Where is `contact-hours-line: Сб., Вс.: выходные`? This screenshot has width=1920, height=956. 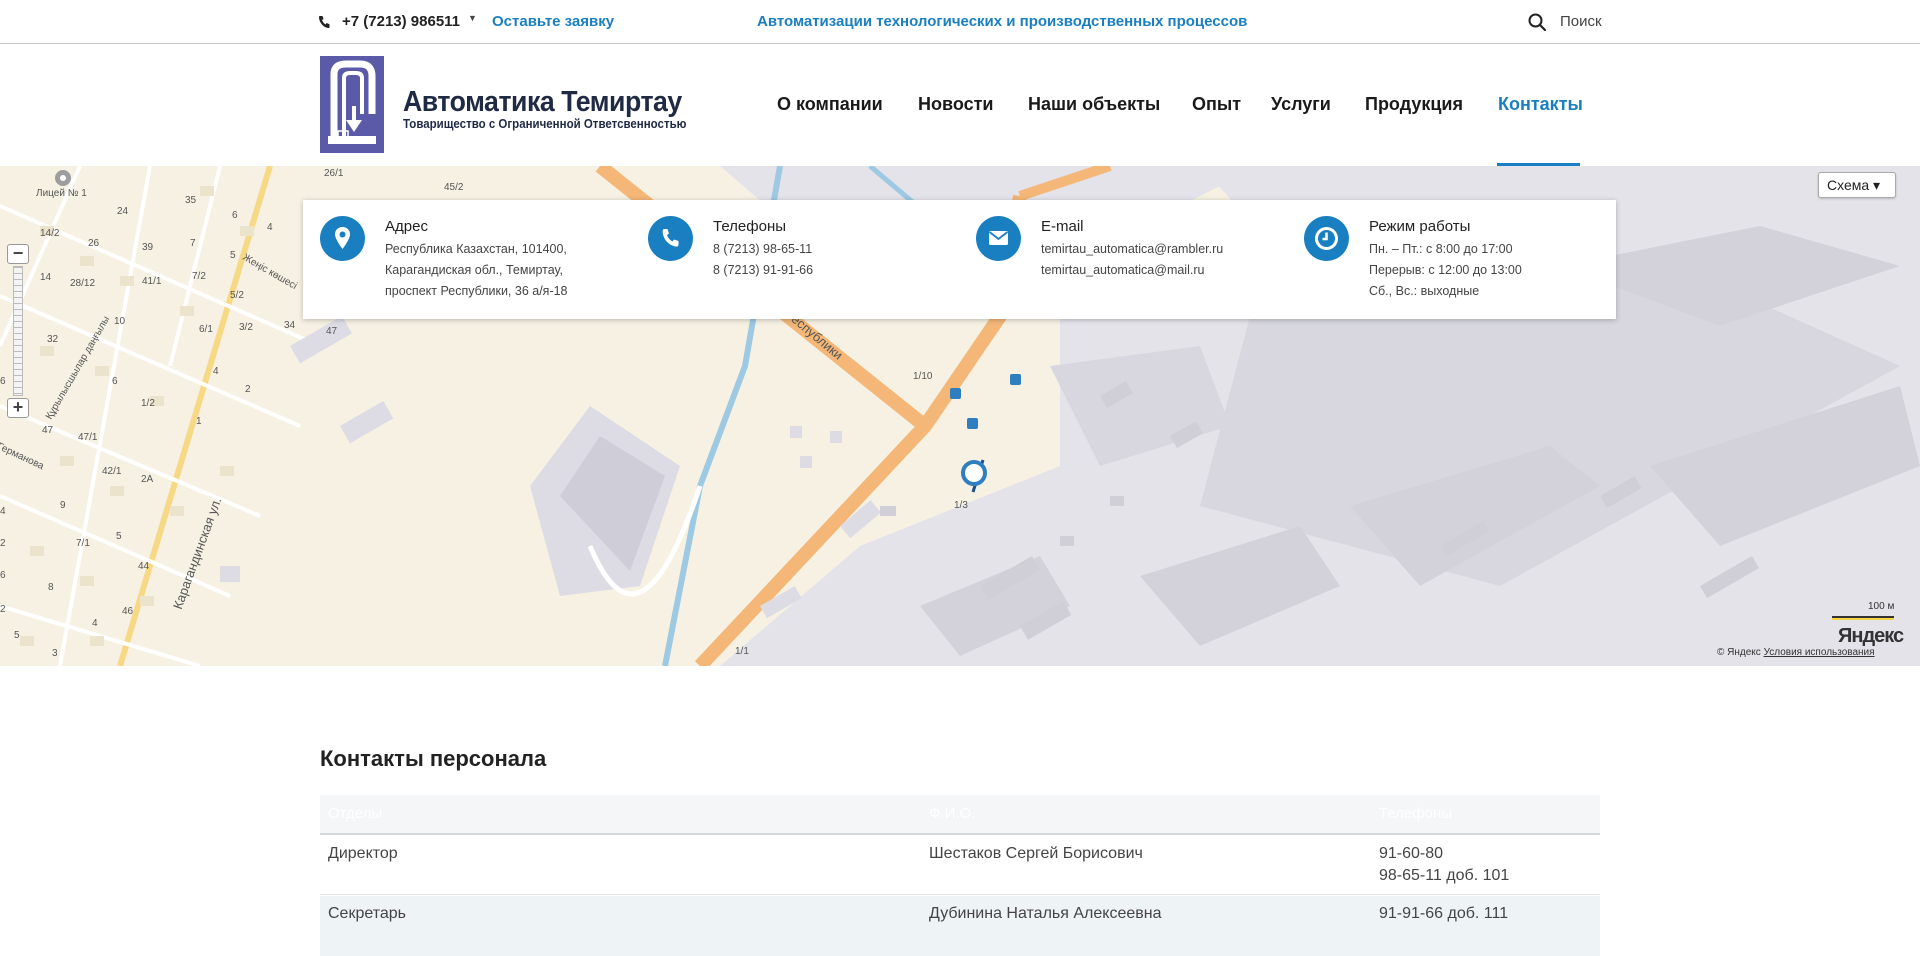 contact-hours-line: Сб., Вс.: выходные is located at coordinates (1424, 291).